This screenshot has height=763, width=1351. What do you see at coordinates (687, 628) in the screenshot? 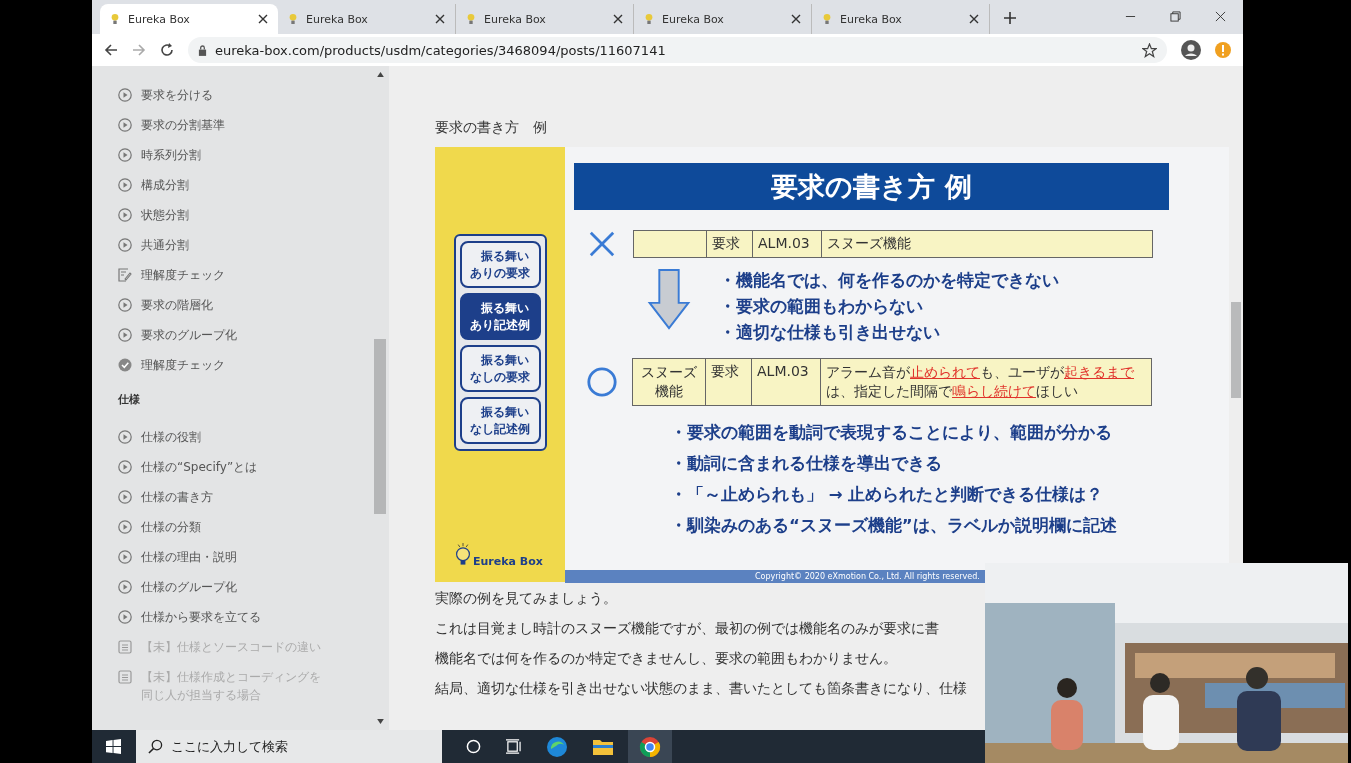
I see `paragraph: これは目覚まし時計のスヌーズ機能ですが、最初の例では機能名のみが要求に書` at bounding box center [687, 628].